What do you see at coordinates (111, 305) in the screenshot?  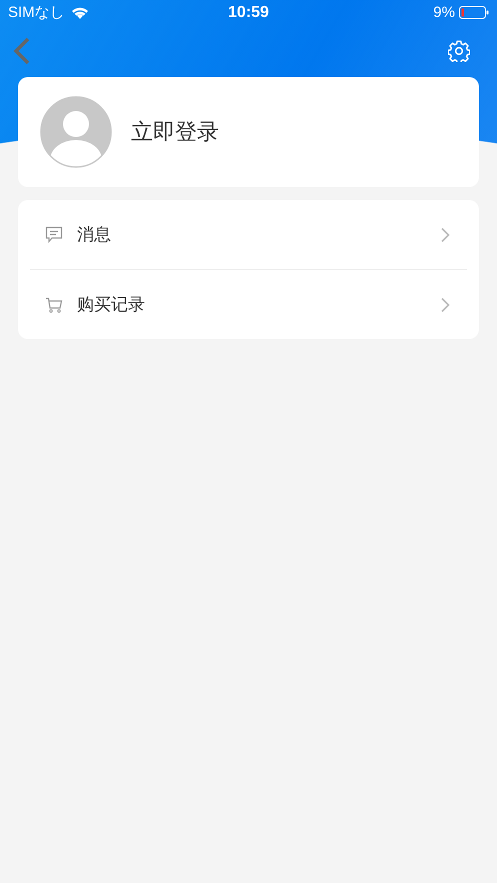 I see `menu-label: 购买记录` at bounding box center [111, 305].